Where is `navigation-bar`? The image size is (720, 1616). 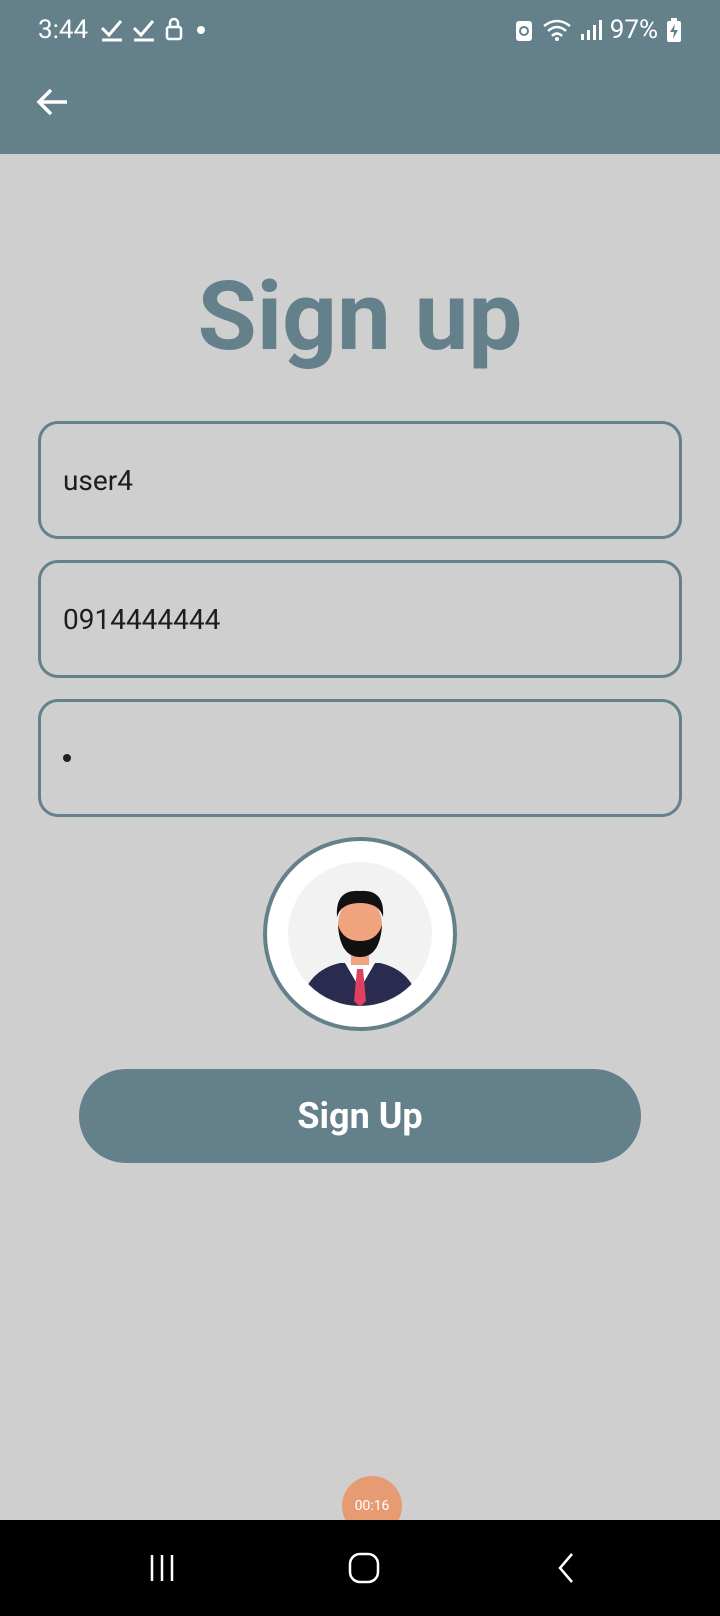 navigation-bar is located at coordinates (360, 1568).